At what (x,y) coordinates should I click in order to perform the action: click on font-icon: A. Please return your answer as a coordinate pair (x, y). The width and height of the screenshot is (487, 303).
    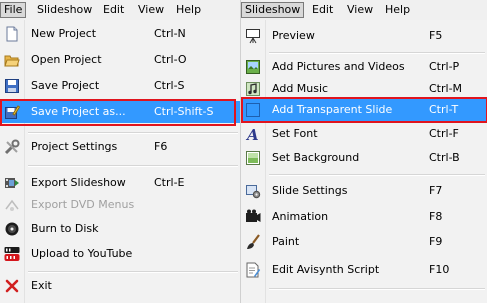
    Looking at the image, I should click on (253, 134).